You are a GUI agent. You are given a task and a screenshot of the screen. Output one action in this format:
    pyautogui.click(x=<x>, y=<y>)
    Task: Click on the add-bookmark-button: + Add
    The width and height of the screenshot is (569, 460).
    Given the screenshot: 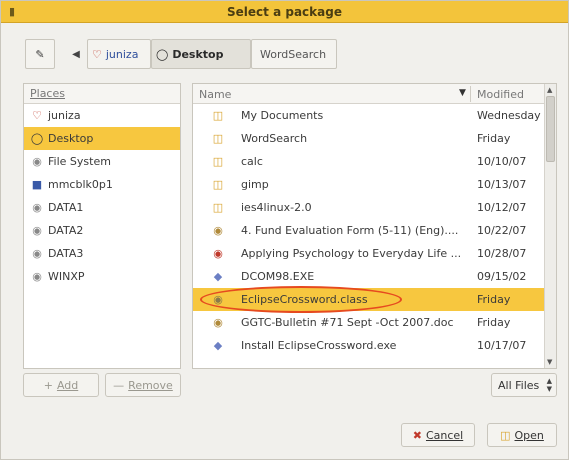 What is the action you would take?
    pyautogui.click(x=61, y=385)
    